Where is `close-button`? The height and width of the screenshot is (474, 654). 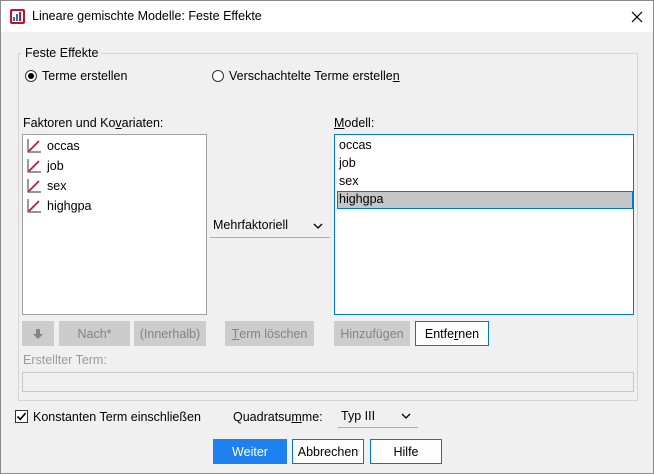
close-button is located at coordinates (637, 16).